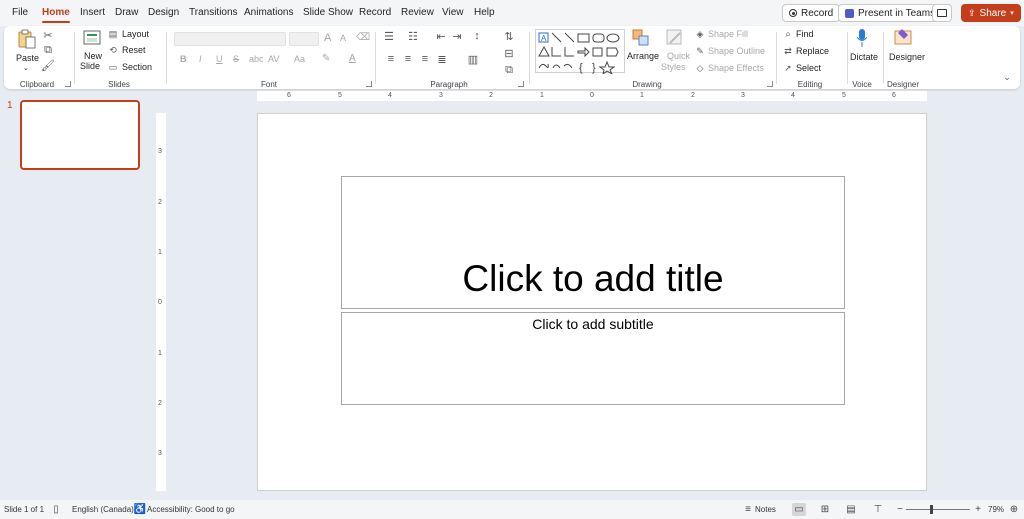 Image resolution: width=1024 pixels, height=519 pixels. Describe the element at coordinates (391, 59) in the screenshot. I see `align-left-icon: ≡` at that location.